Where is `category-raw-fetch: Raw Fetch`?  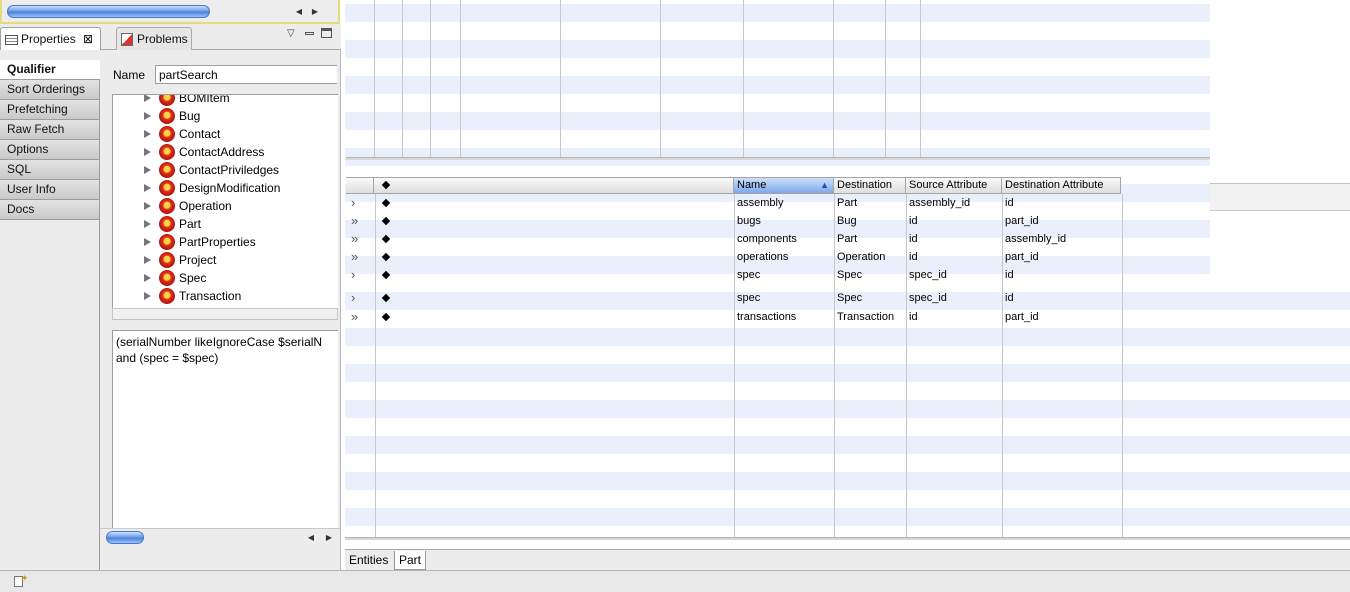
category-raw-fetch: Raw Fetch is located at coordinates (50, 130).